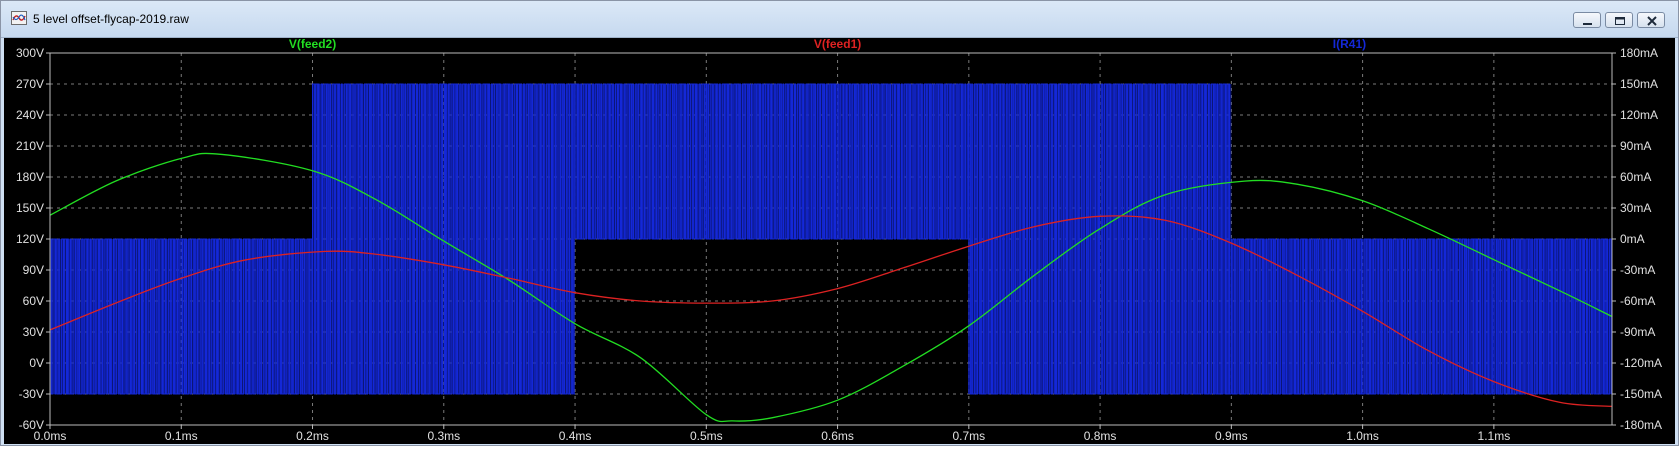 This screenshot has width=1679, height=449. I want to click on y-right-tick-label: 150mA, so click(1639, 84).